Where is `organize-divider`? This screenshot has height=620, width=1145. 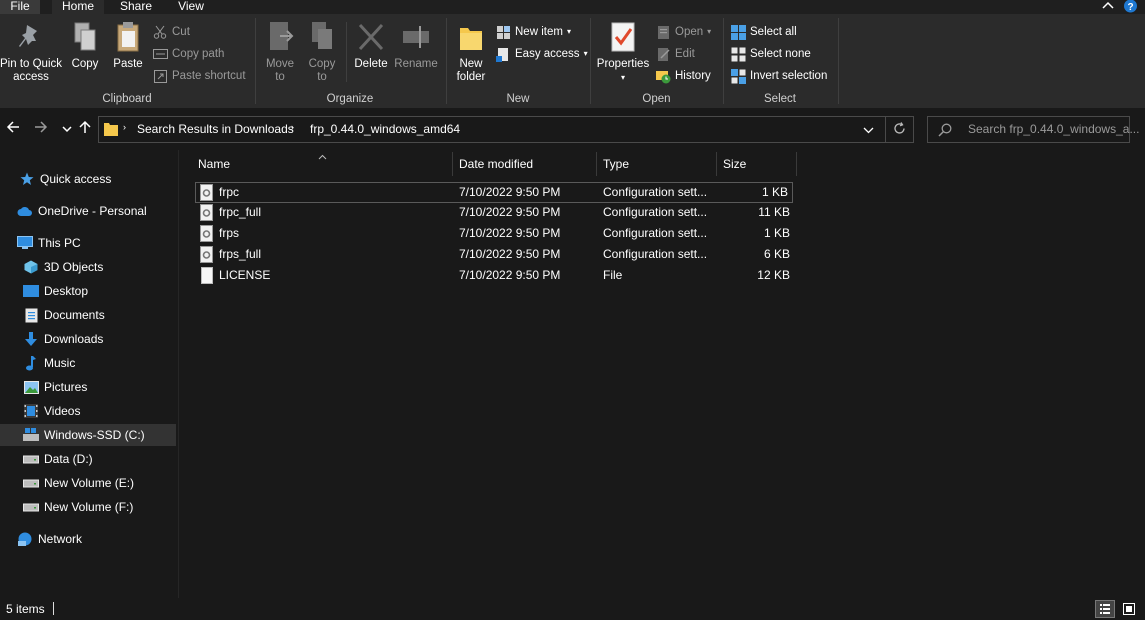
organize-divider is located at coordinates (346, 52).